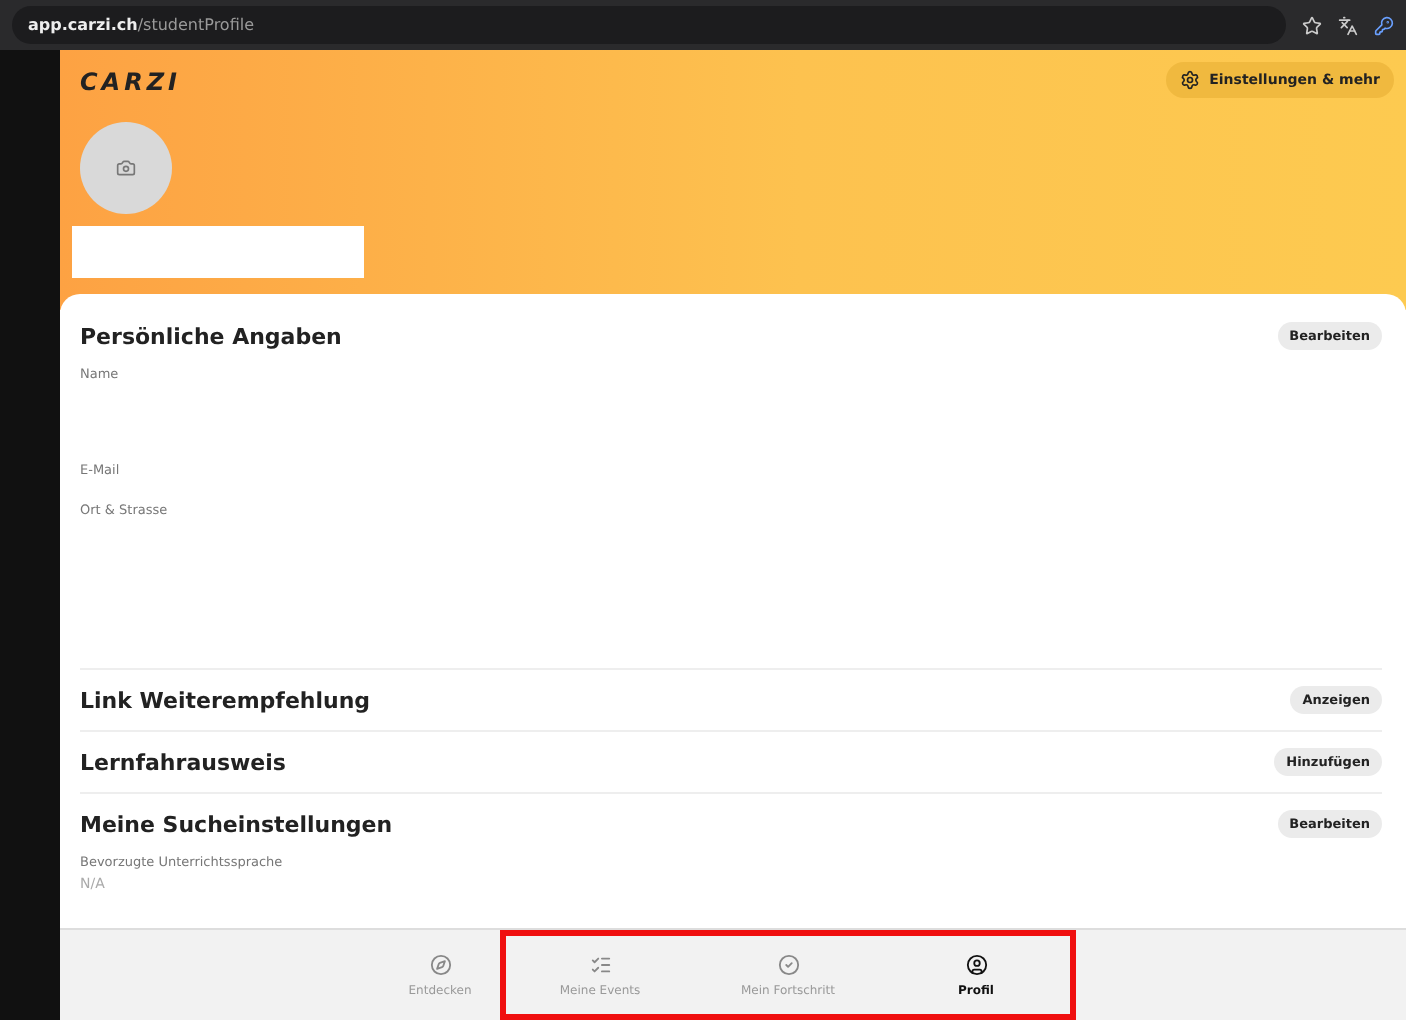 The width and height of the screenshot is (1406, 1020). What do you see at coordinates (183, 762) in the screenshot?
I see `section-title: Lernfahrausweis` at bounding box center [183, 762].